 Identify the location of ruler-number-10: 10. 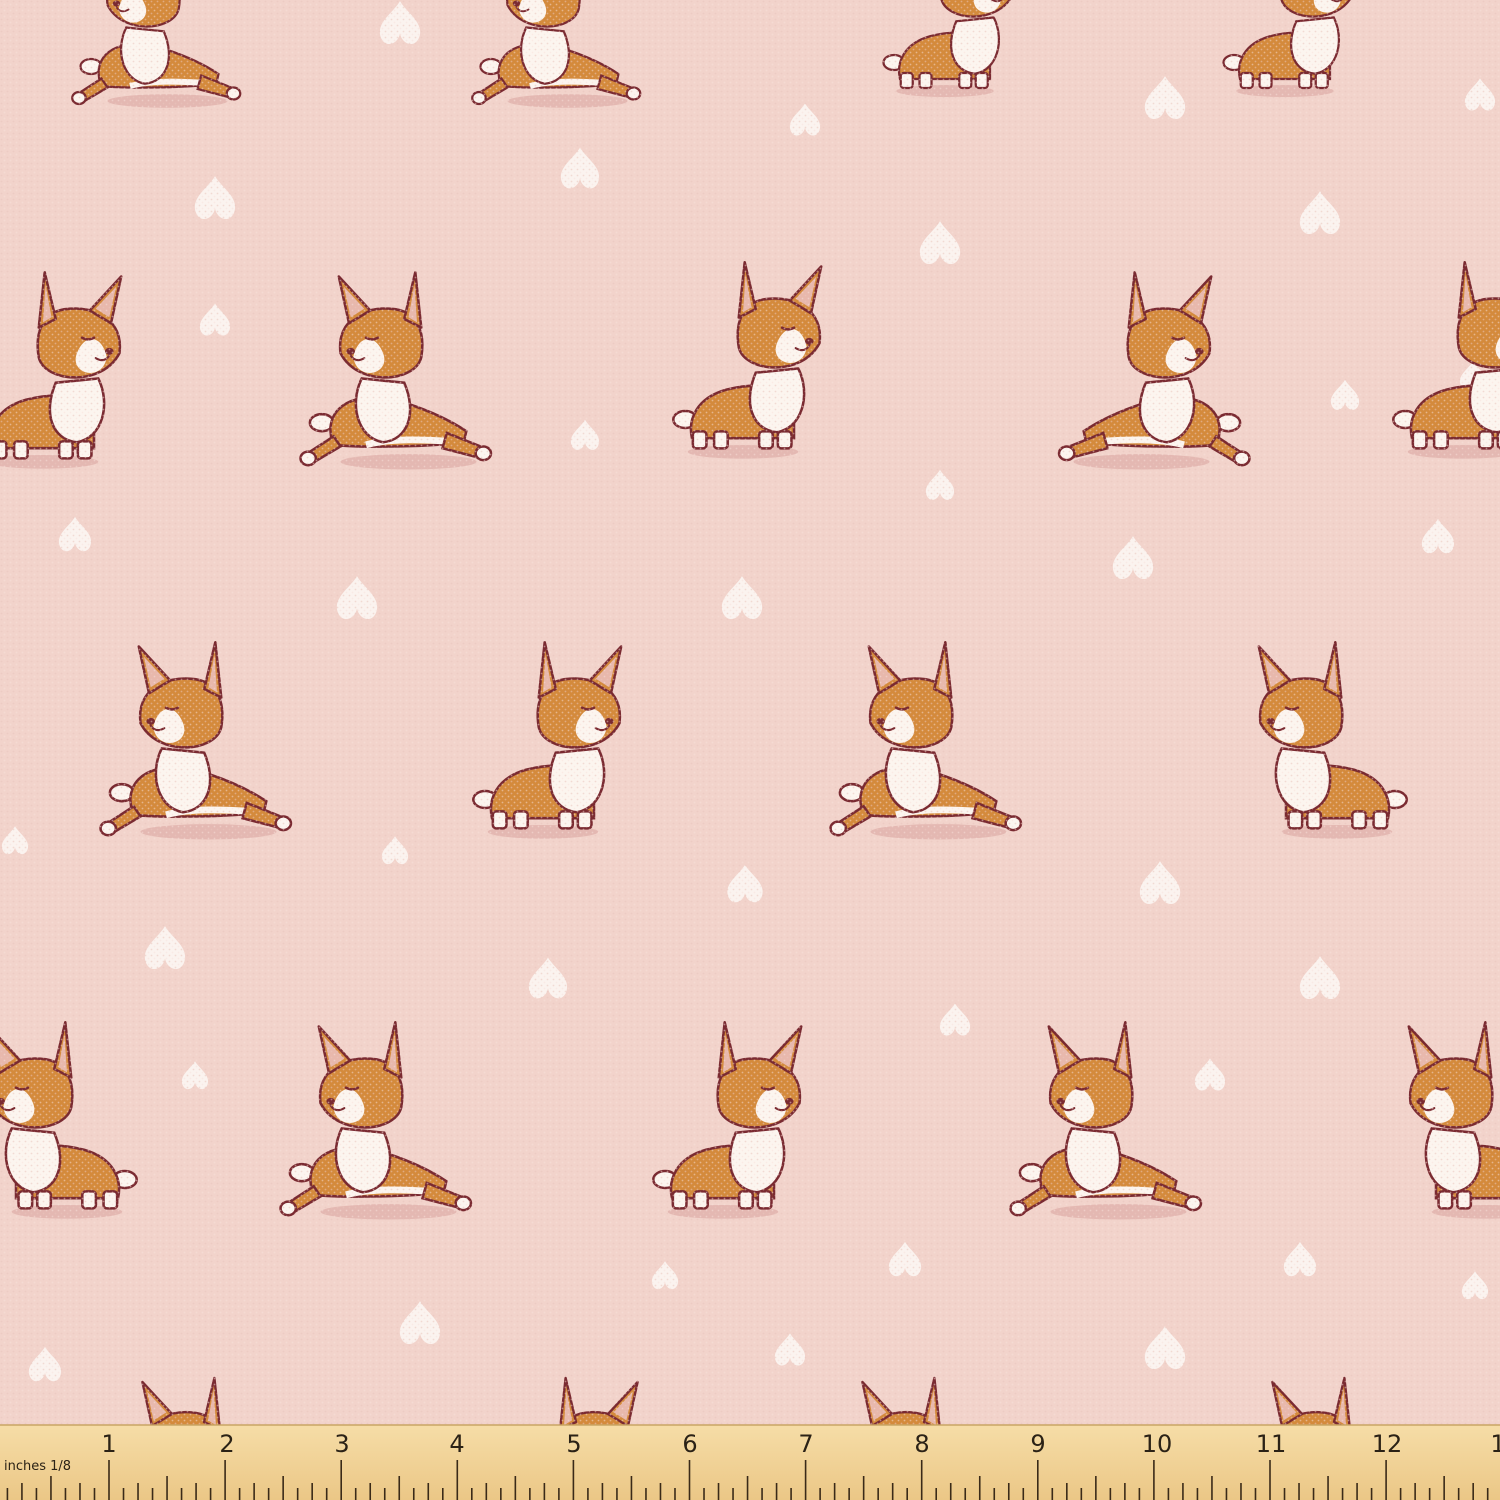
(1157, 1444).